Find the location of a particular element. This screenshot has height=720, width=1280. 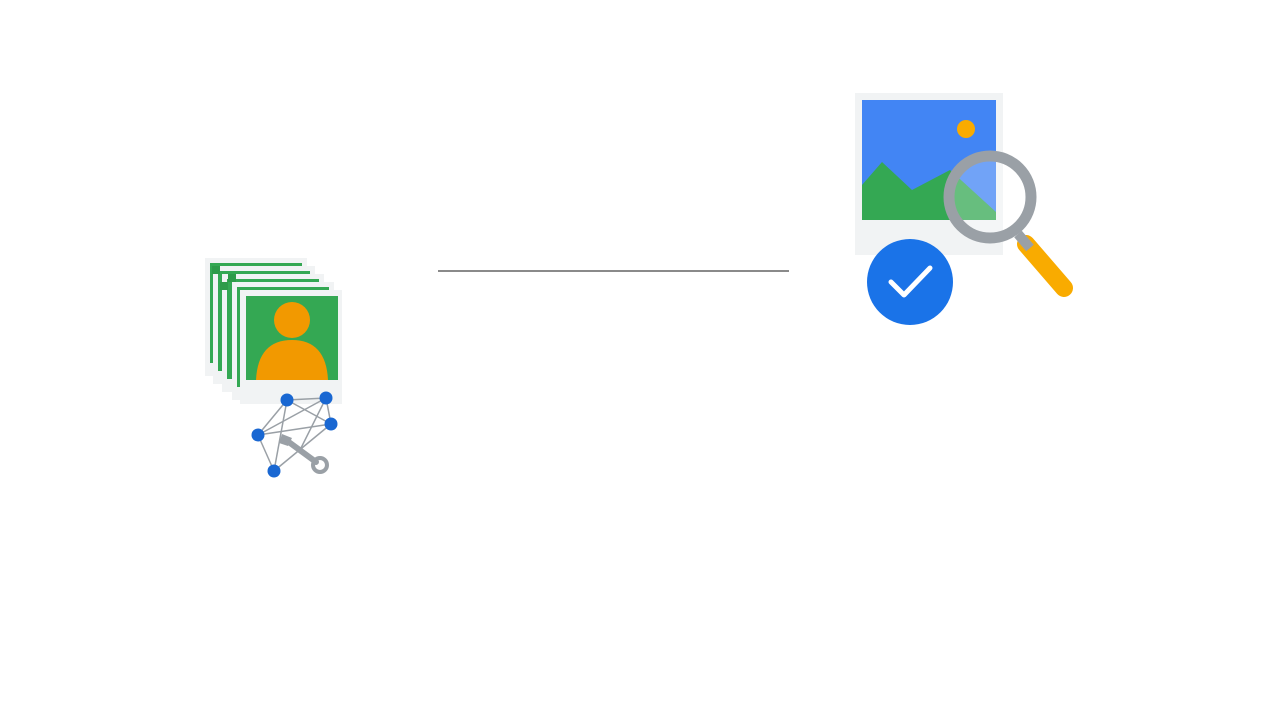

neural-network is located at coordinates (294, 434).